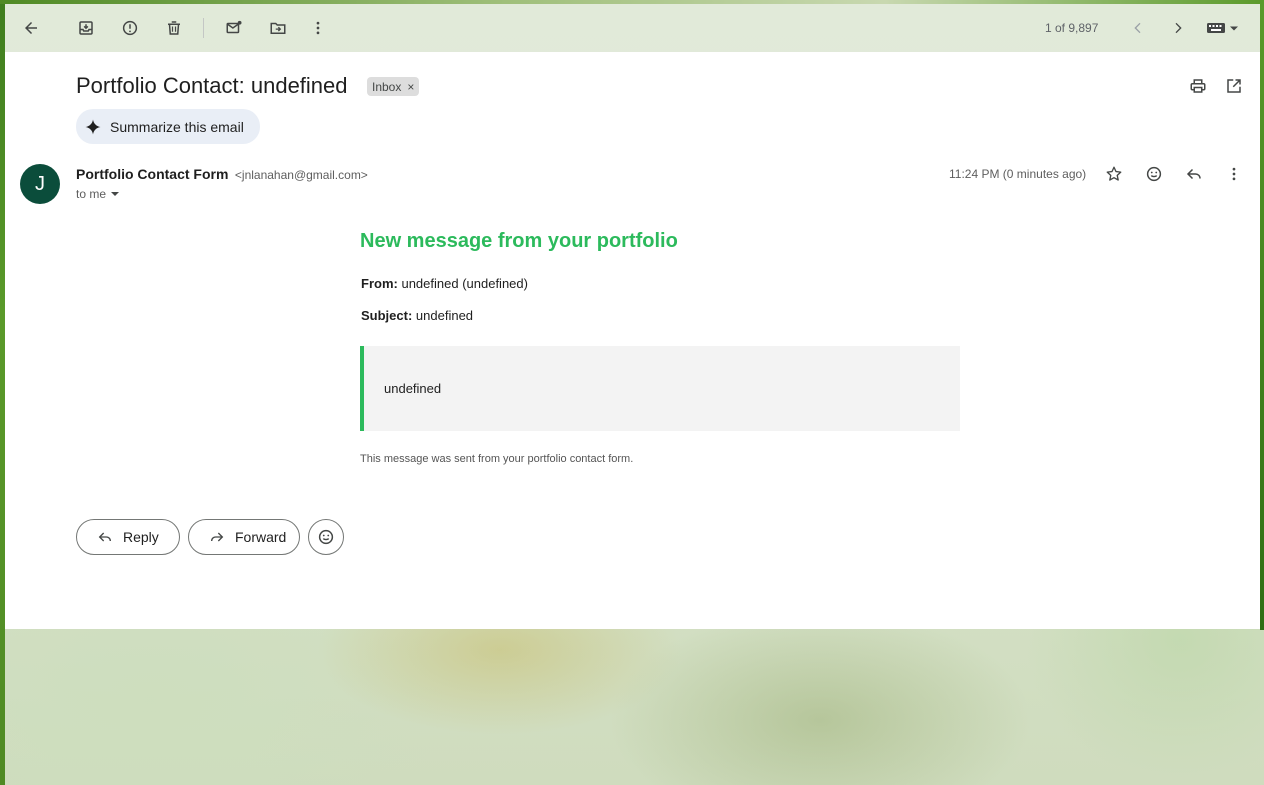  What do you see at coordinates (301, 175) in the screenshot?
I see `sender-email: <jnlanahan@gmail.com>` at bounding box center [301, 175].